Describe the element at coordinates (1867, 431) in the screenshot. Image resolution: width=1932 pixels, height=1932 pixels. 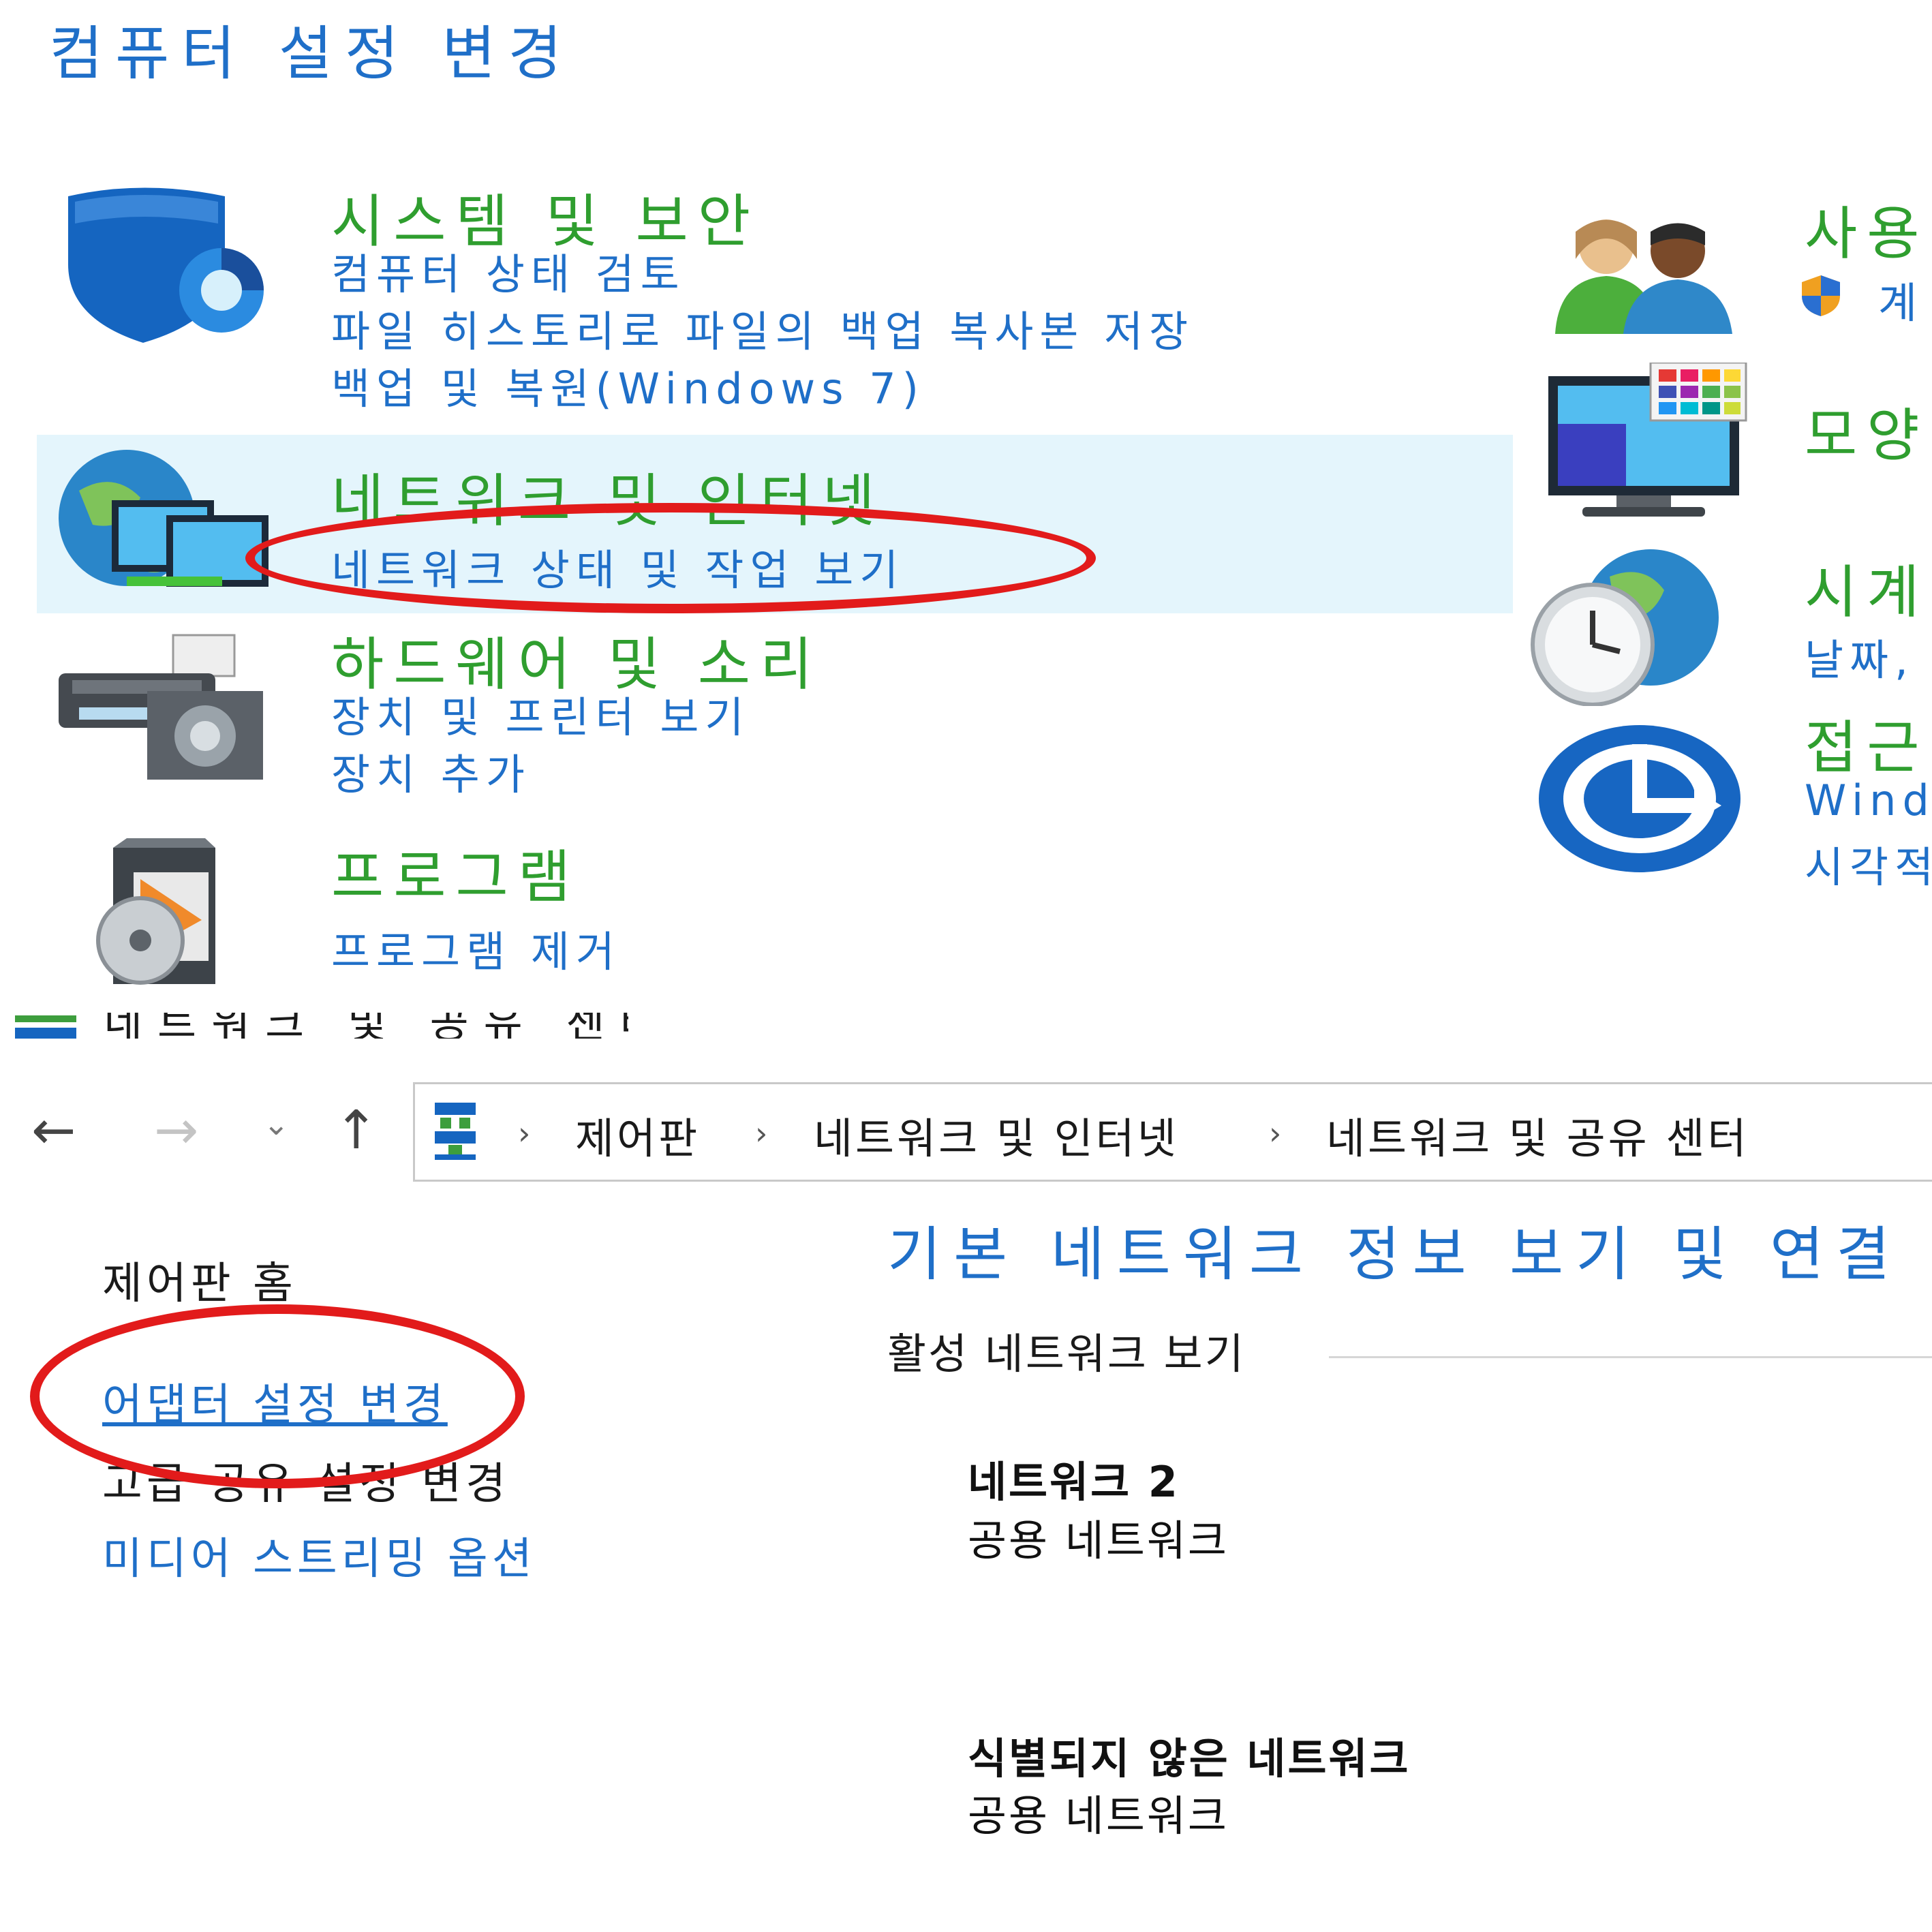
I see `category-appearance-title: 모양` at that location.